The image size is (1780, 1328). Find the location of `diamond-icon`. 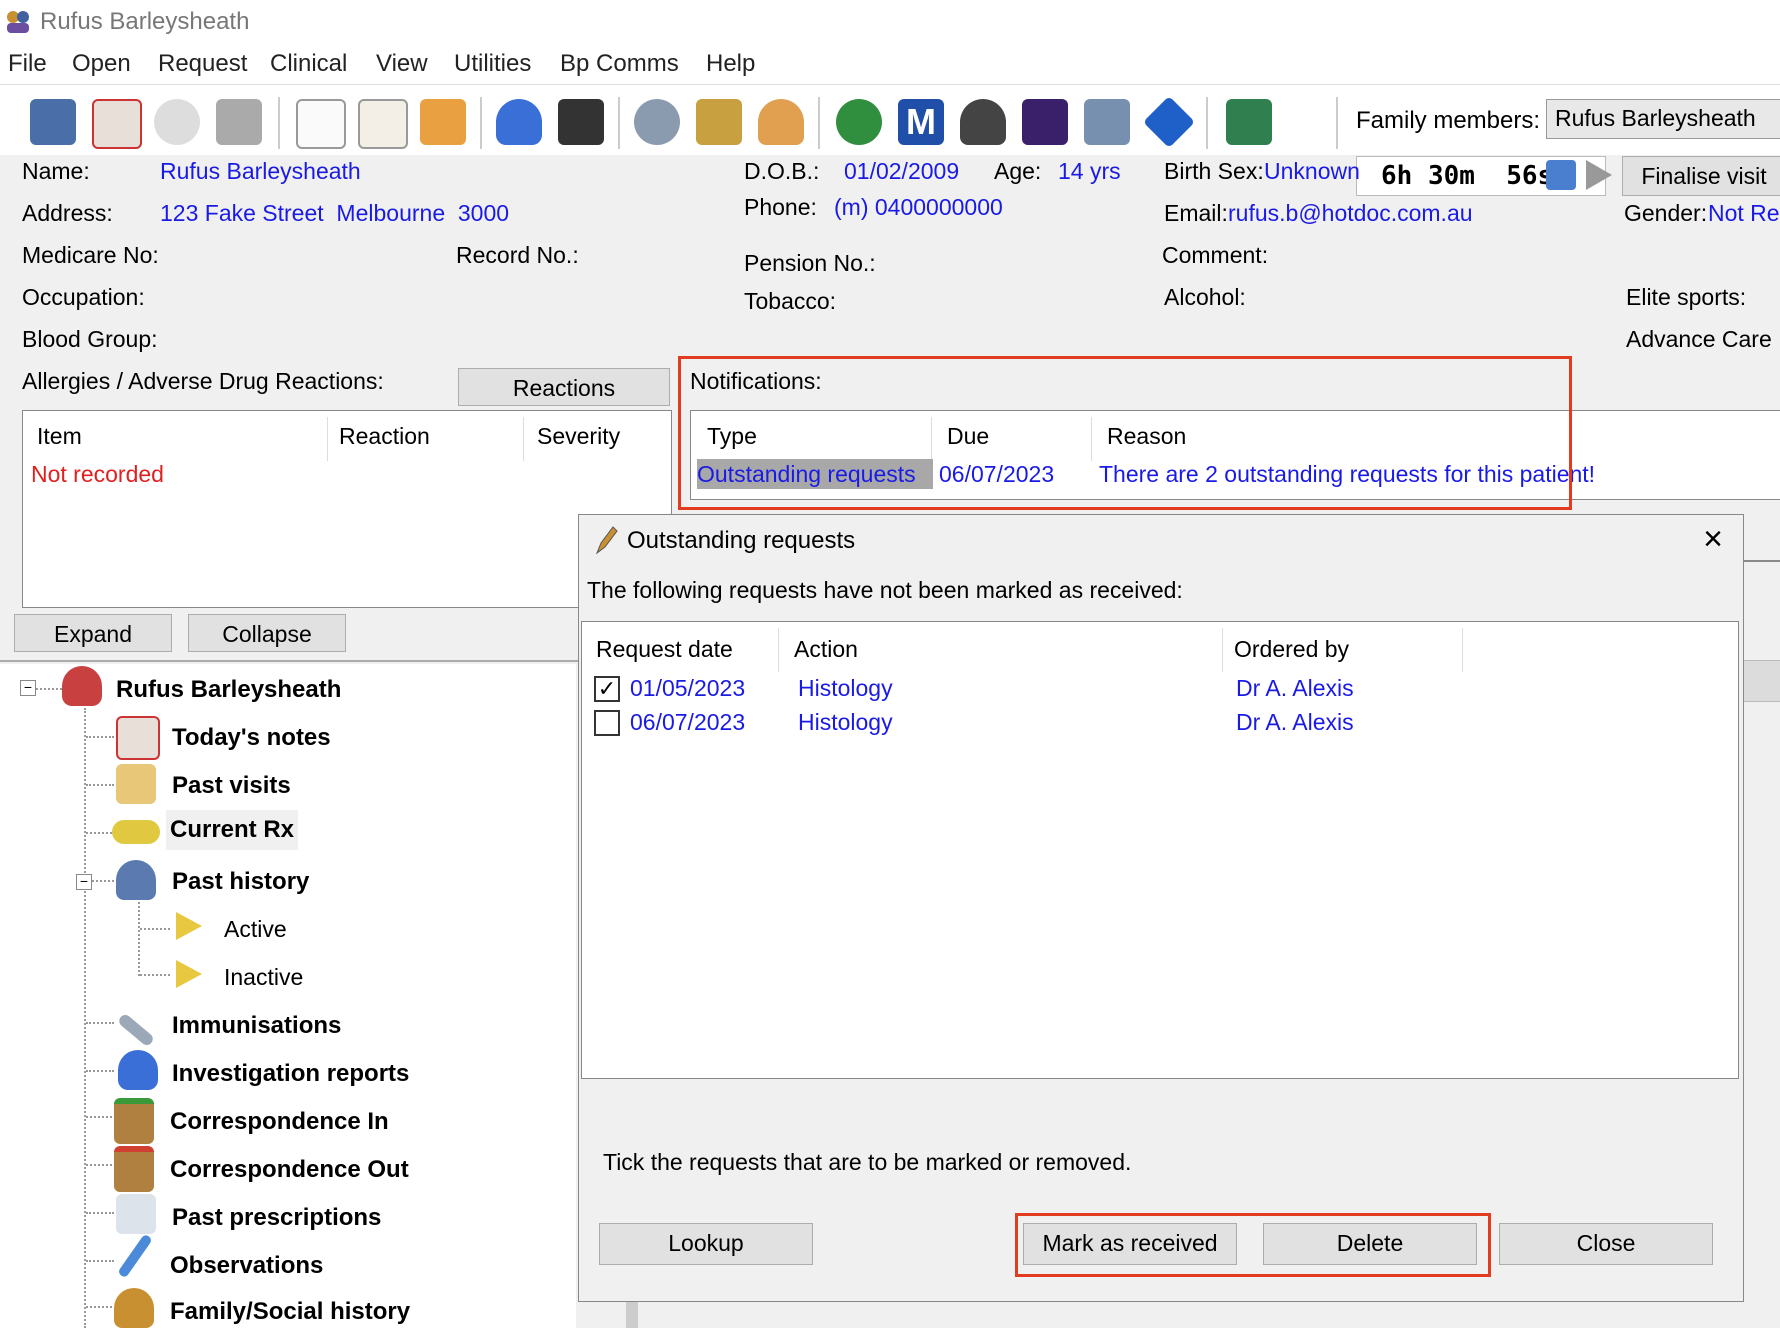

diamond-icon is located at coordinates (1169, 122).